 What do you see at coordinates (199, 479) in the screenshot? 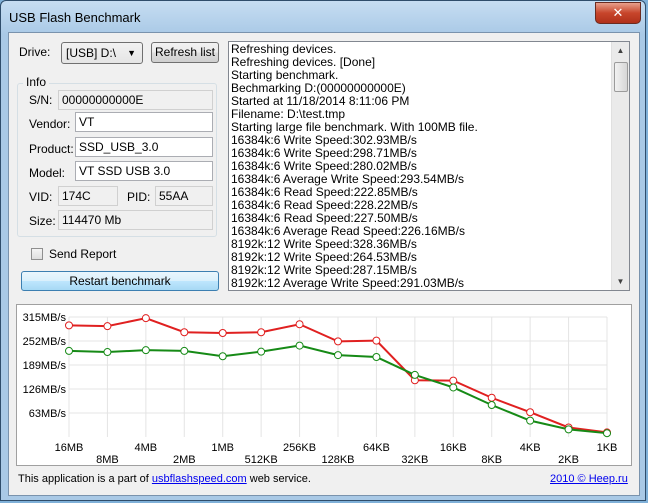
I see `usbflashspeed-link: usbflashspeed.com` at bounding box center [199, 479].